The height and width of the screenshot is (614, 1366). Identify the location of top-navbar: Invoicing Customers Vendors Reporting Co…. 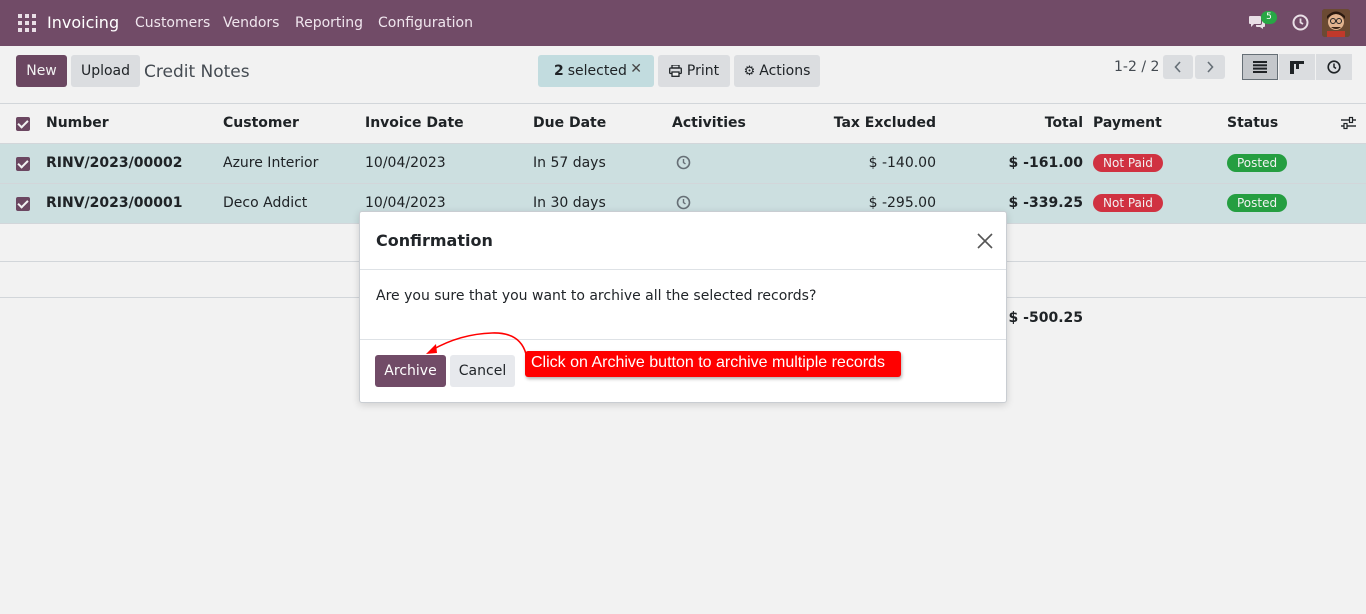
(683, 23).